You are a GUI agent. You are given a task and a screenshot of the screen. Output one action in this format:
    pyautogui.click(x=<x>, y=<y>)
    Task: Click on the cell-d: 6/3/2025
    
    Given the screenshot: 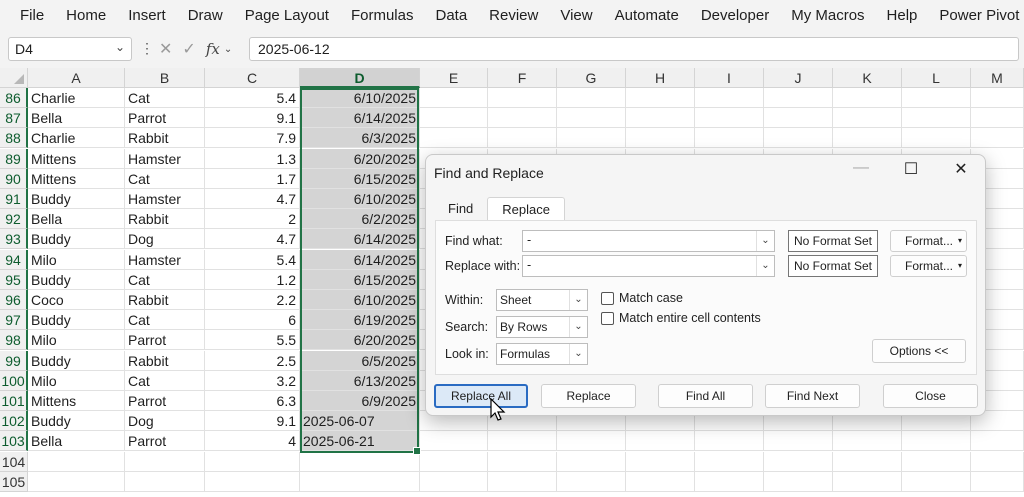 What is the action you would take?
    pyautogui.click(x=360, y=138)
    